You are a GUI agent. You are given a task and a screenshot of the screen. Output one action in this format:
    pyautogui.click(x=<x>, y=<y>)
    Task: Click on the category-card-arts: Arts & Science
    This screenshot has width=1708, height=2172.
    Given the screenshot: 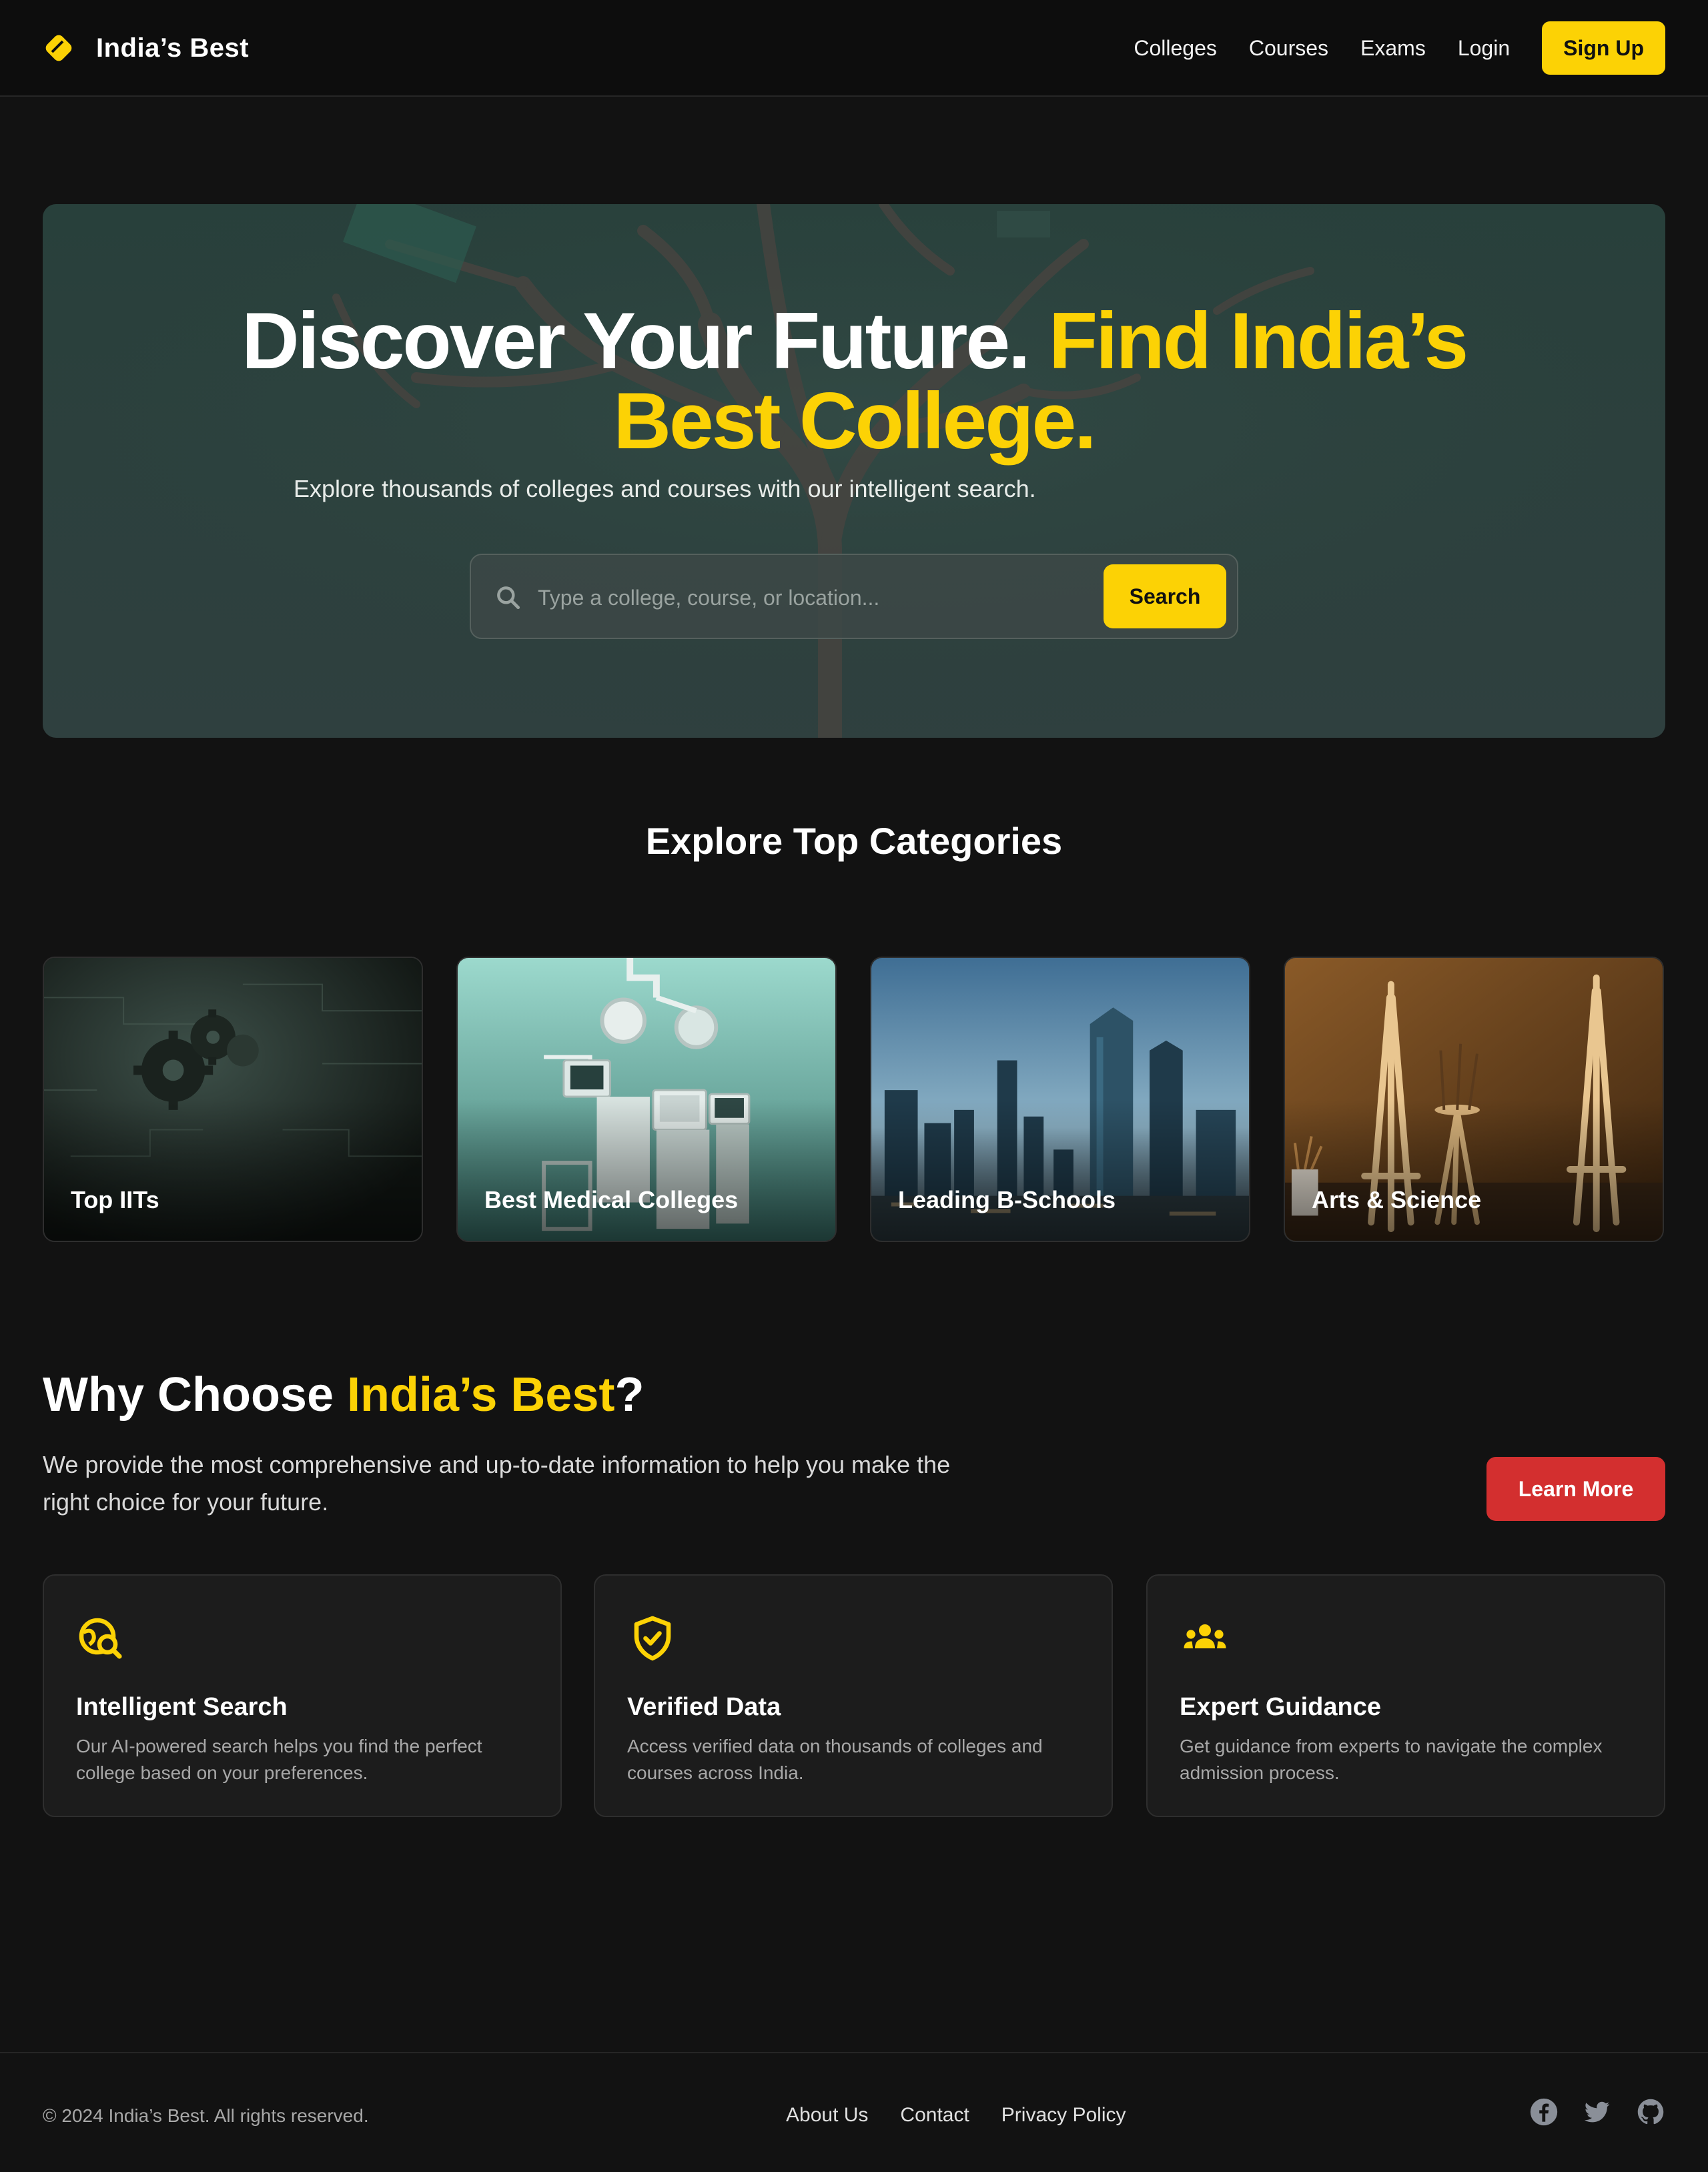 What is the action you would take?
    pyautogui.click(x=1474, y=1099)
    